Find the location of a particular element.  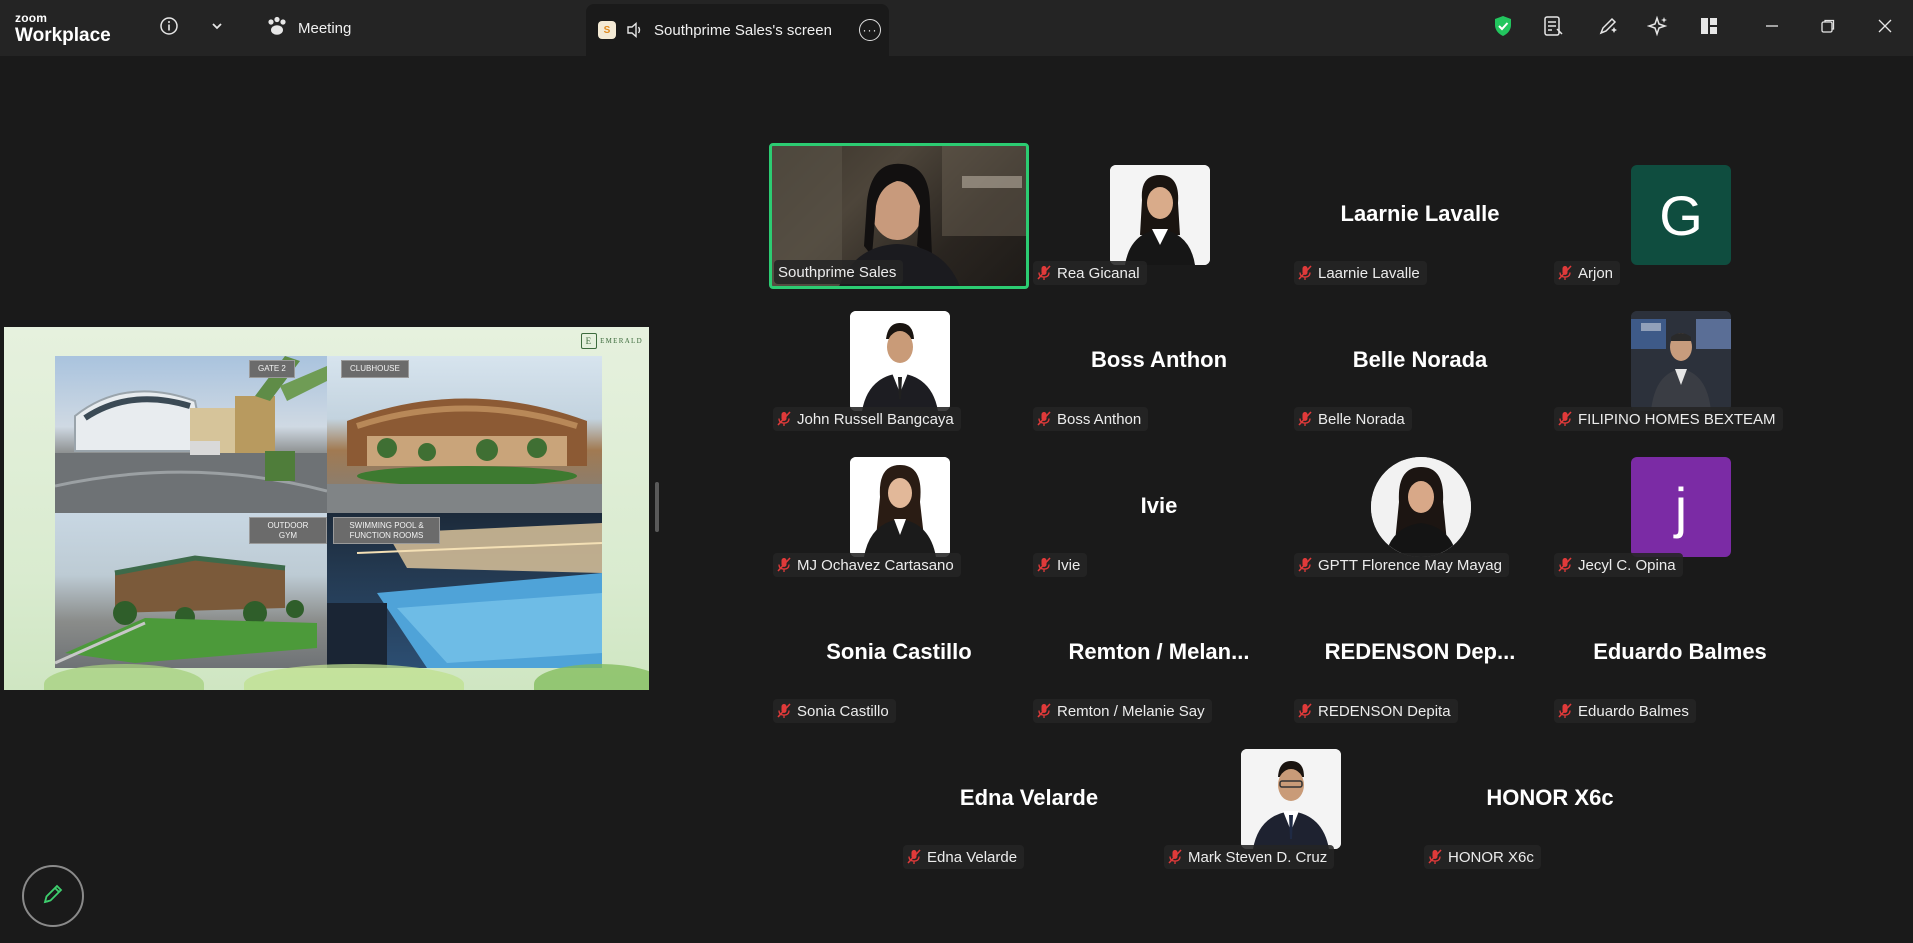

participant-tile: Remton / Melan... Remton / Melanie Say is located at coordinates (1159, 654).